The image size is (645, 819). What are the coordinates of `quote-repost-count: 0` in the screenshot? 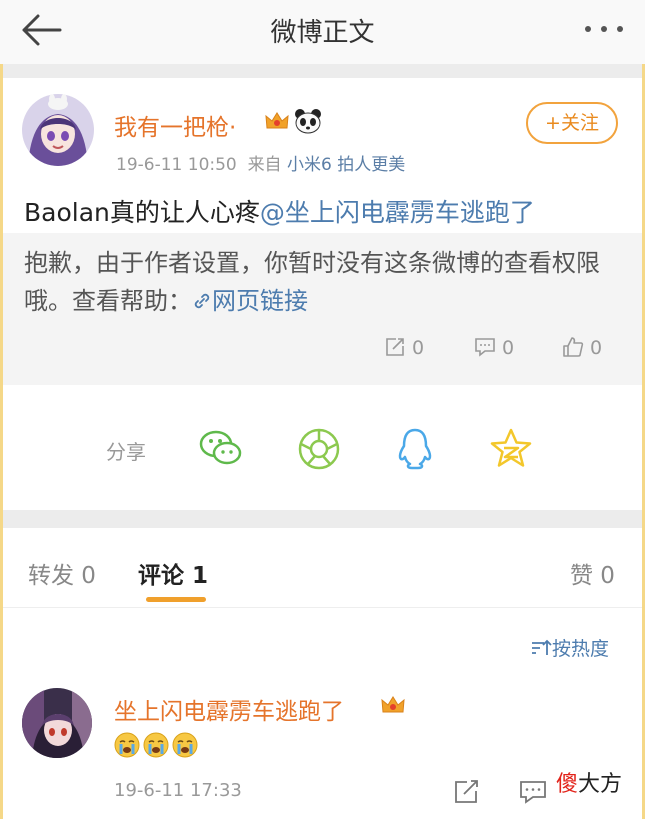 It's located at (404, 347).